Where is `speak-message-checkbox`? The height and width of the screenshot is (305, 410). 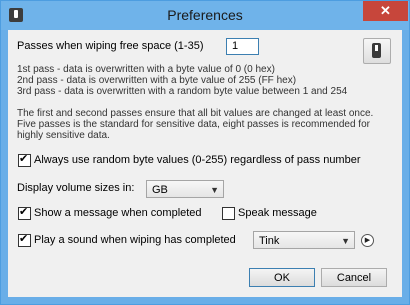
speak-message-checkbox is located at coordinates (228, 213).